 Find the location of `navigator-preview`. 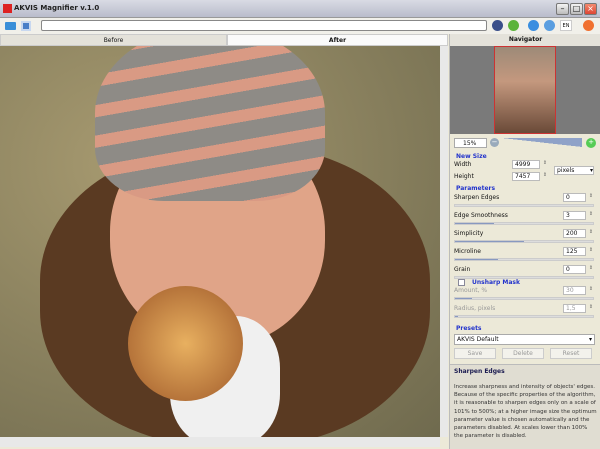

navigator-preview is located at coordinates (525, 90).